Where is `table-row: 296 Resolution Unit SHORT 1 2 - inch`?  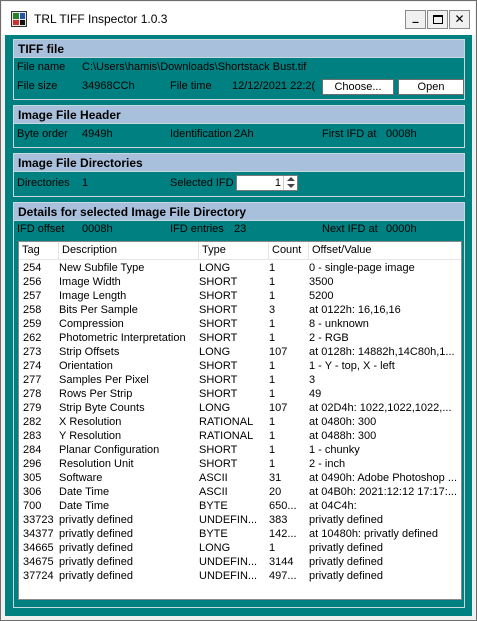
table-row: 296 Resolution Unit SHORT 1 2 - inch is located at coordinates (240, 464).